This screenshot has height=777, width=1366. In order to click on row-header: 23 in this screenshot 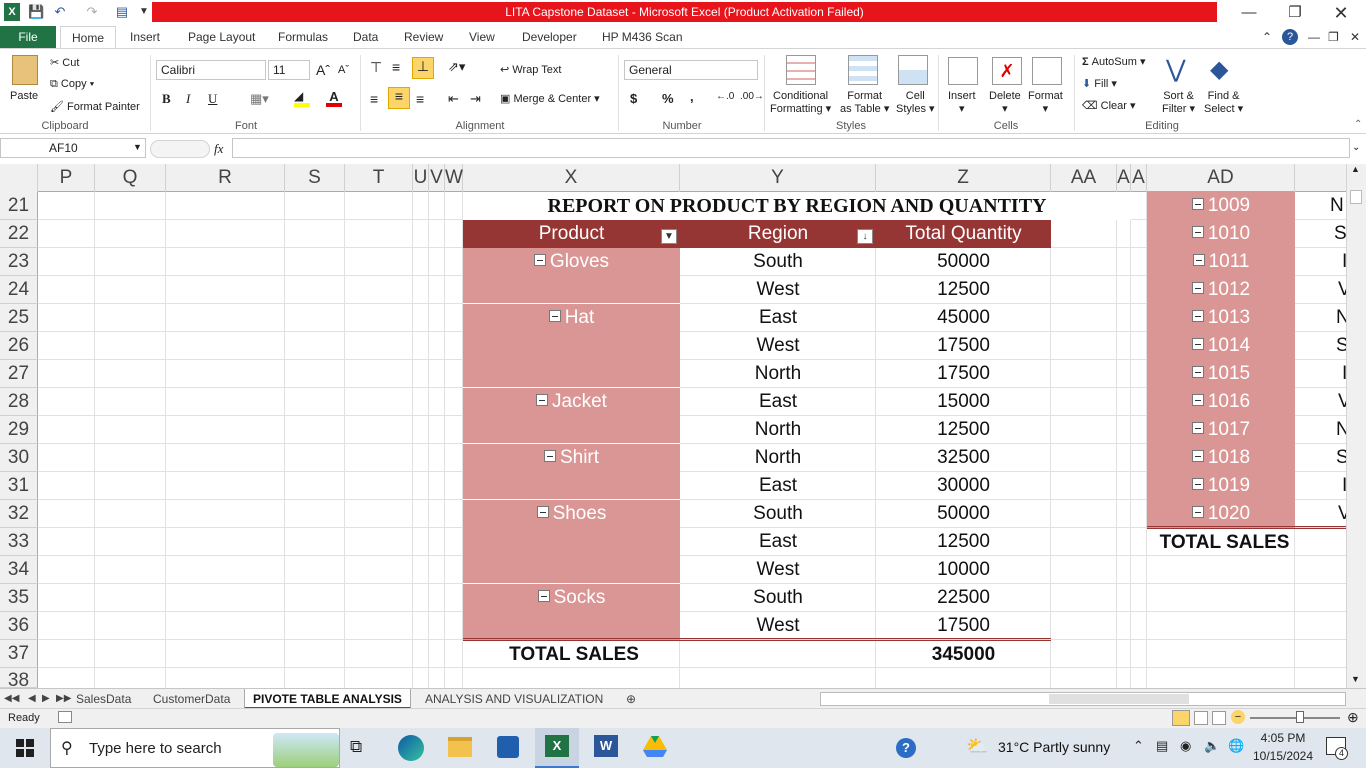, I will do `click(19, 262)`.